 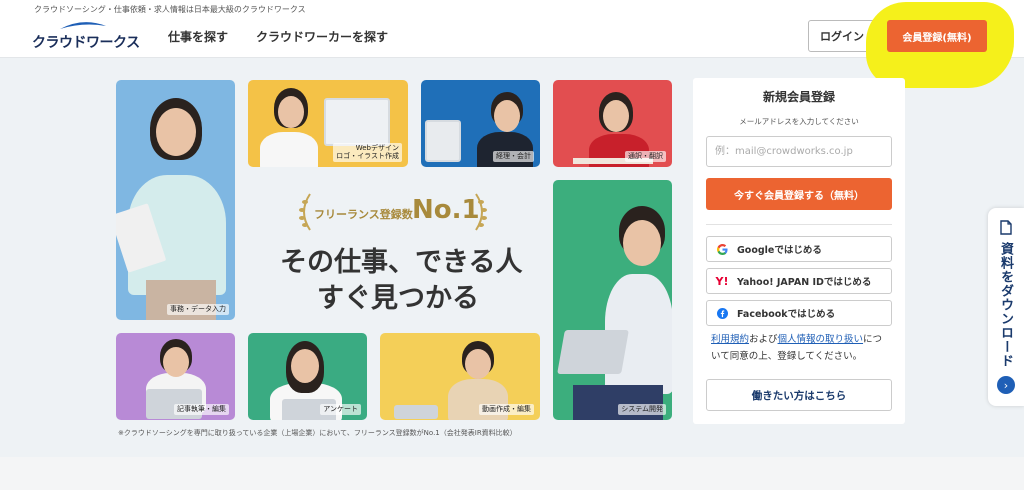 What do you see at coordinates (305, 212) in the screenshot?
I see `laurel-left-icon` at bounding box center [305, 212].